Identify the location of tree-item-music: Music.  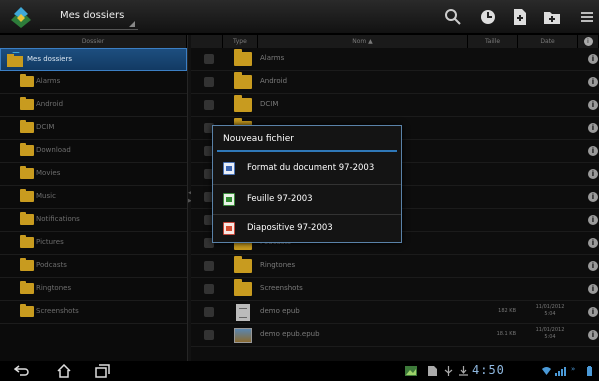
(93, 197).